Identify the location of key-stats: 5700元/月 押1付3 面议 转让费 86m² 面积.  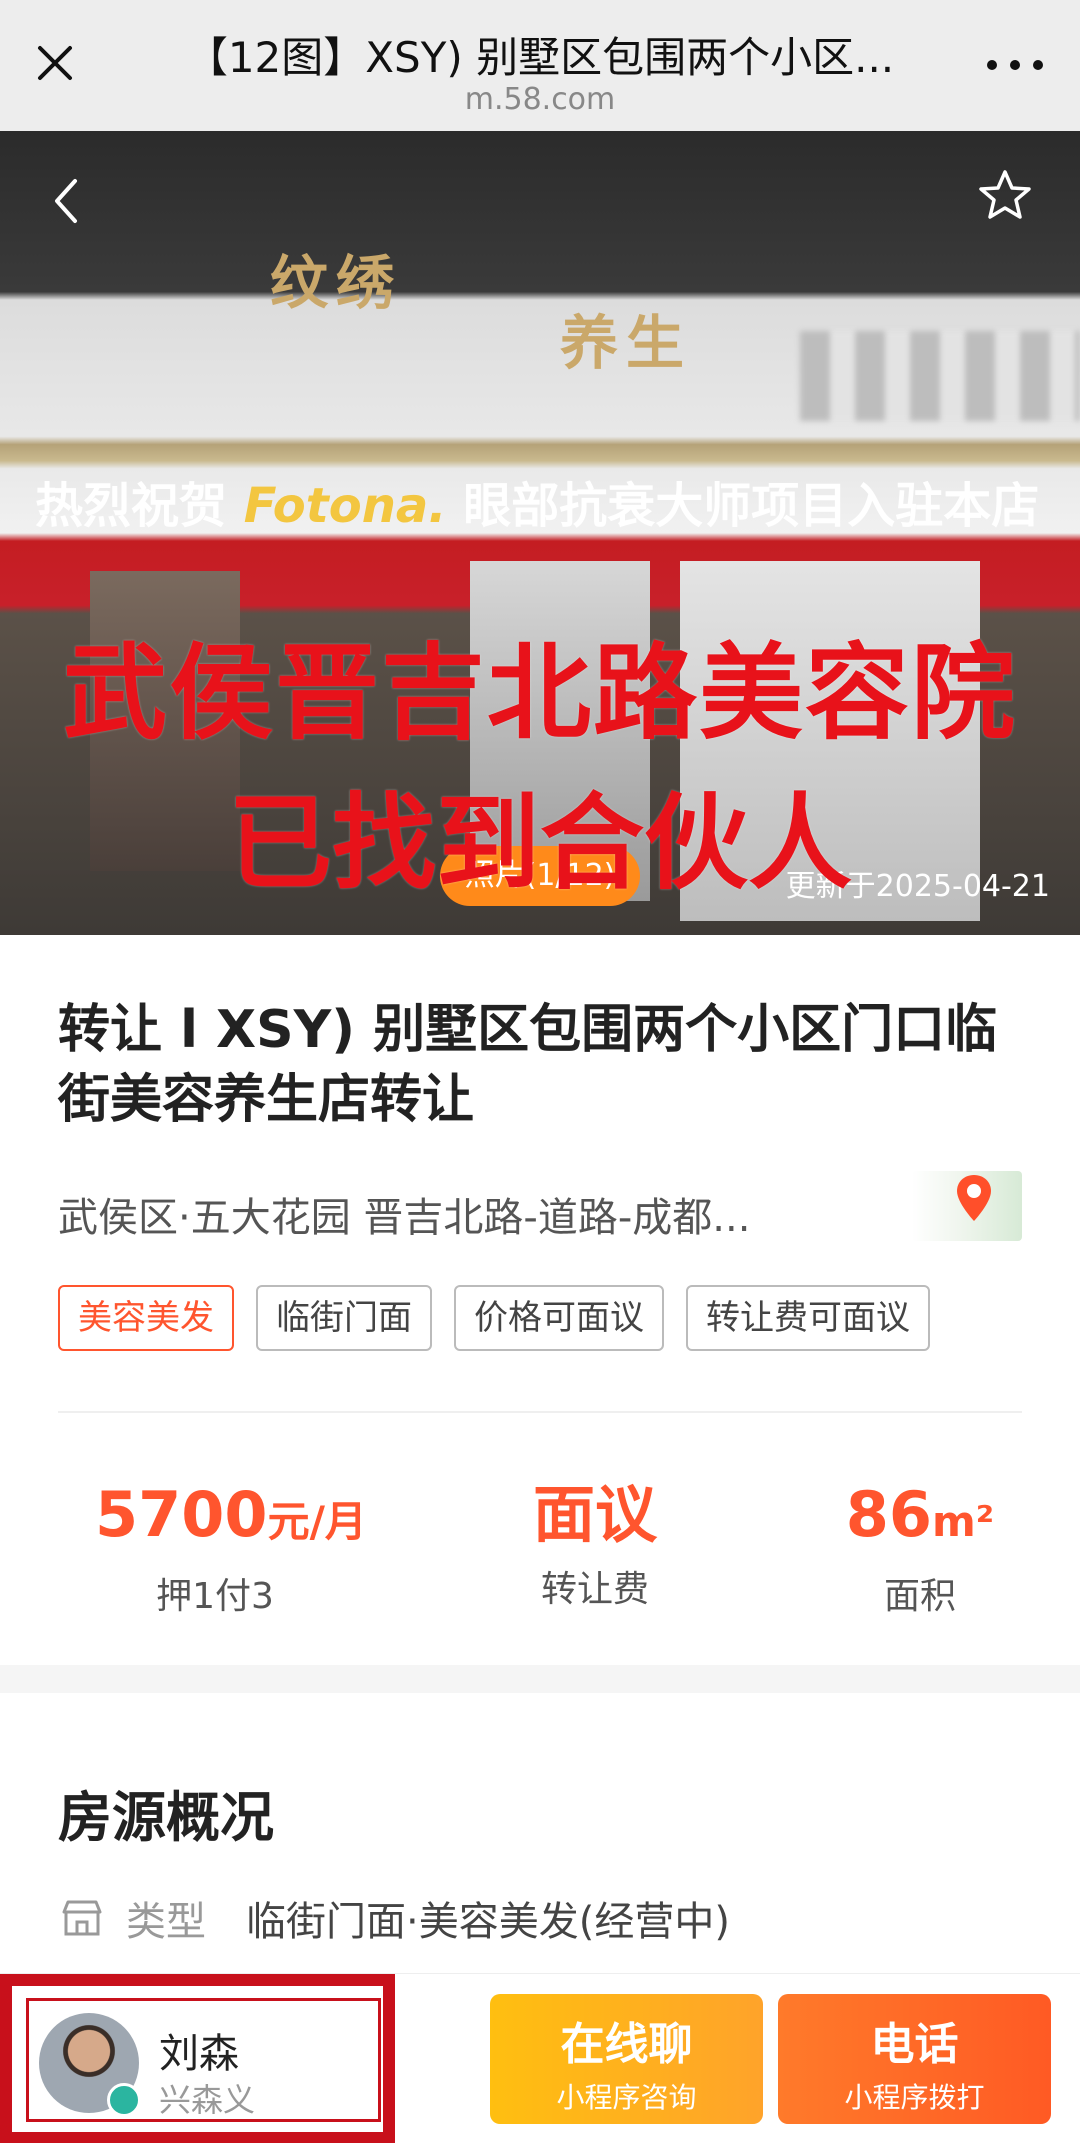
(540, 1549).